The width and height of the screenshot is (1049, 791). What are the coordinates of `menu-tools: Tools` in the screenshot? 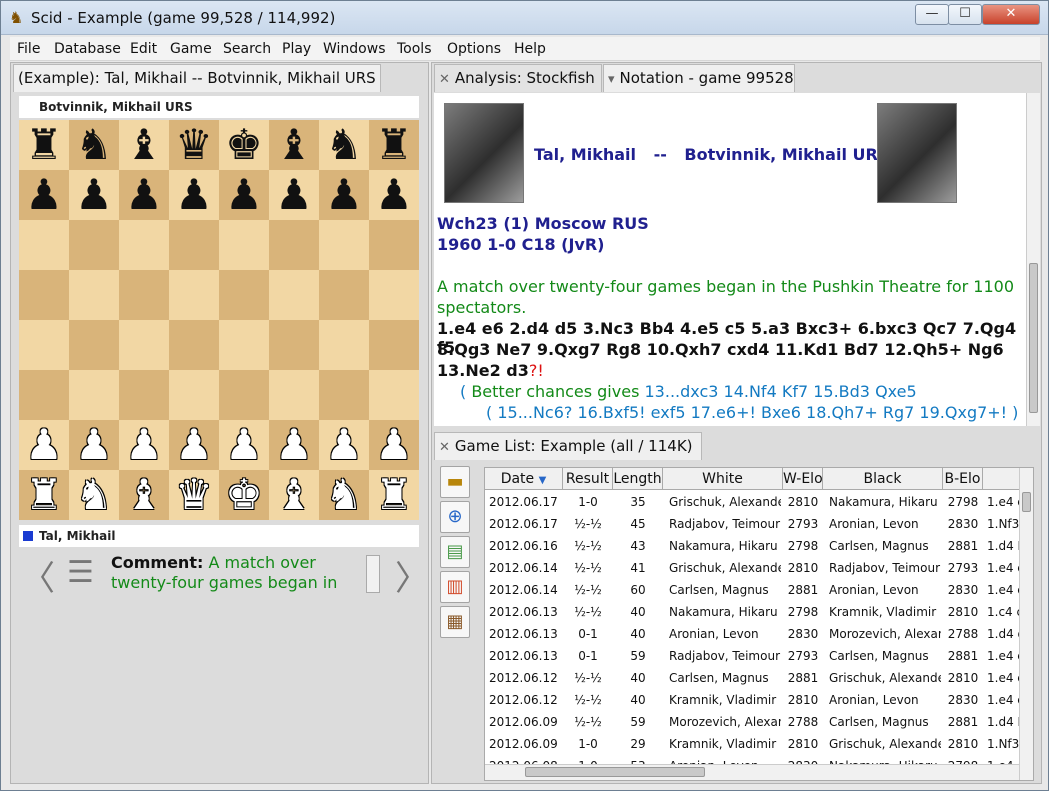 It's located at (414, 49).